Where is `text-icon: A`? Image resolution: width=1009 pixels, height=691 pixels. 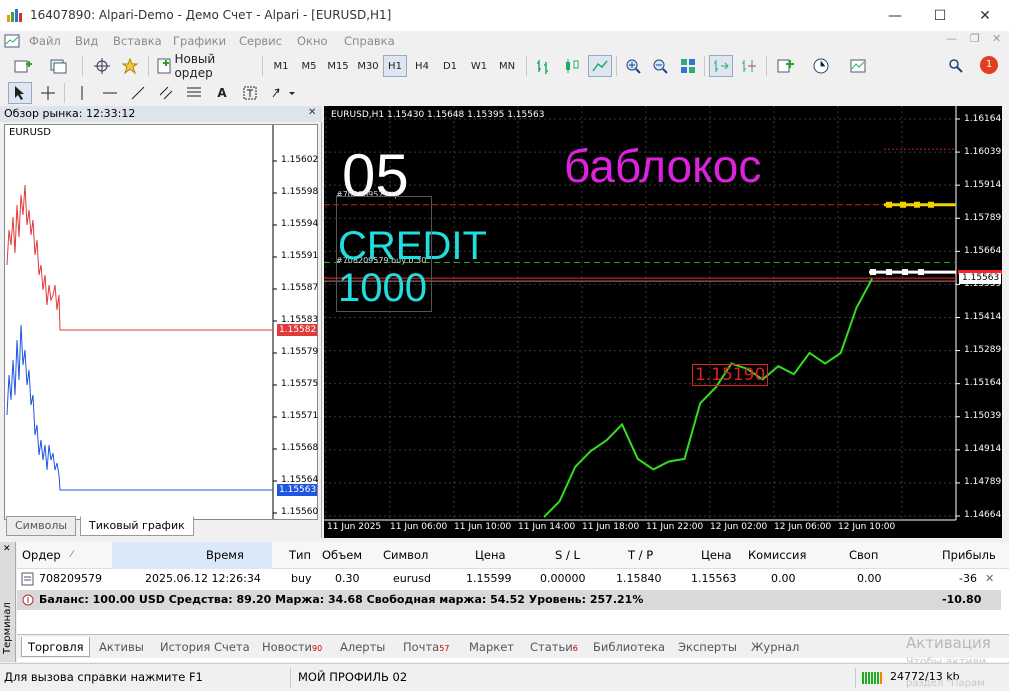
text-icon: A is located at coordinates (222, 93).